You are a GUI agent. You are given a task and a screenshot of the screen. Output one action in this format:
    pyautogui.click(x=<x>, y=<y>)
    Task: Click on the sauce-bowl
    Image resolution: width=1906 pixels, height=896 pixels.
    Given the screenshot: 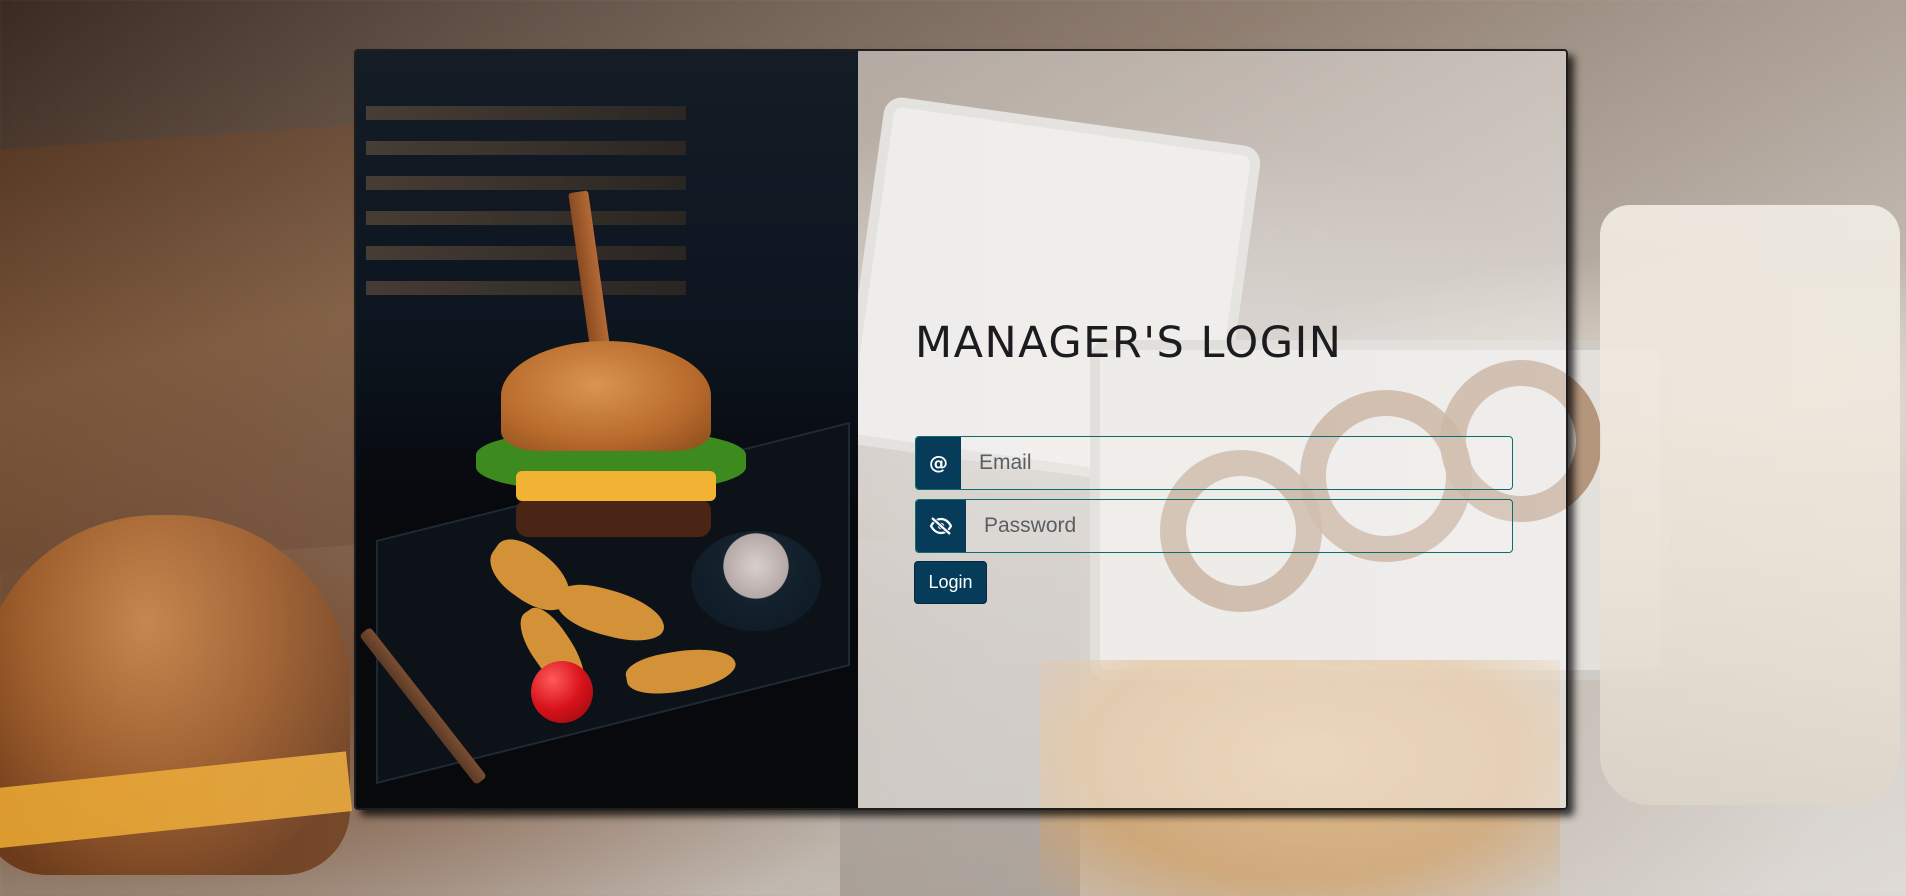 What is the action you would take?
    pyautogui.click(x=756, y=581)
    